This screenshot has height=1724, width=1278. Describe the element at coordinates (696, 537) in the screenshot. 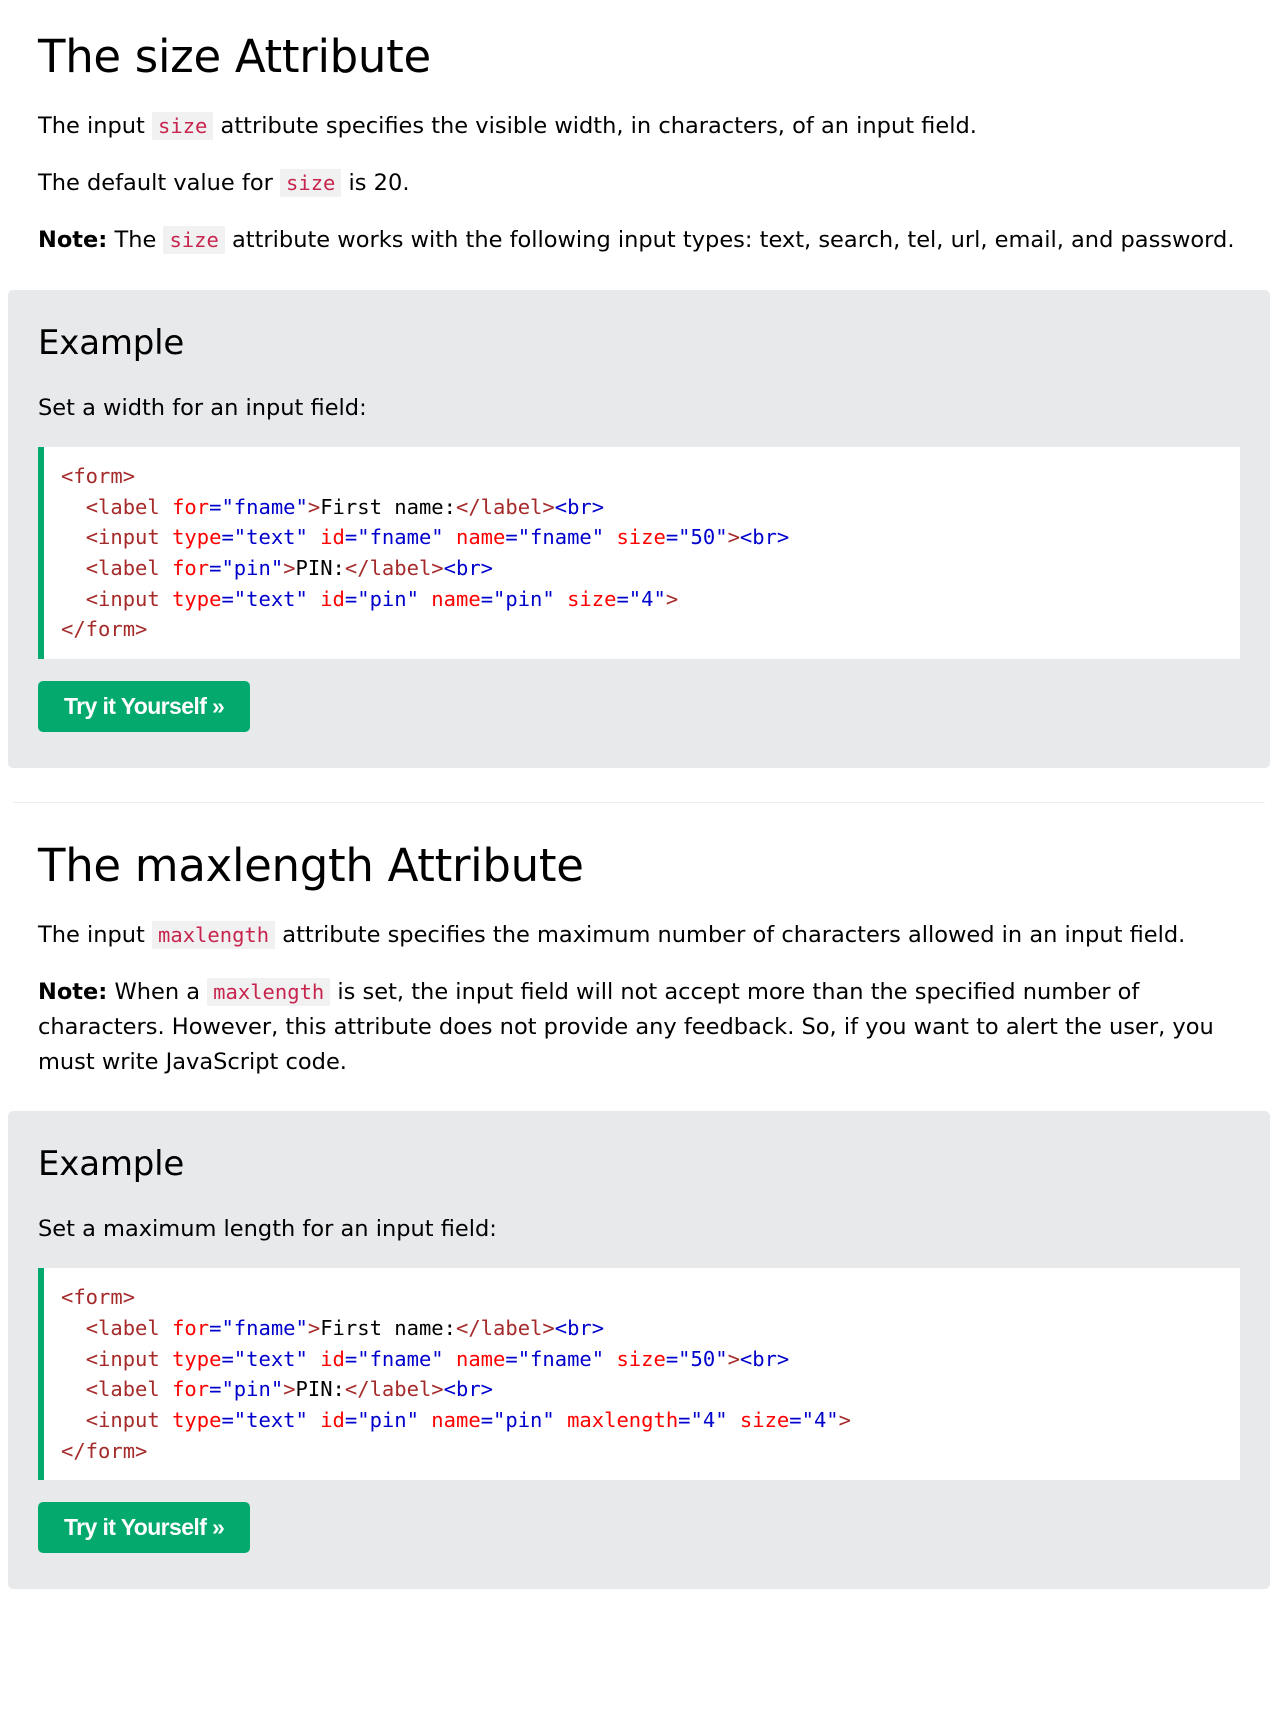

I see `code-token: ="50"` at that location.